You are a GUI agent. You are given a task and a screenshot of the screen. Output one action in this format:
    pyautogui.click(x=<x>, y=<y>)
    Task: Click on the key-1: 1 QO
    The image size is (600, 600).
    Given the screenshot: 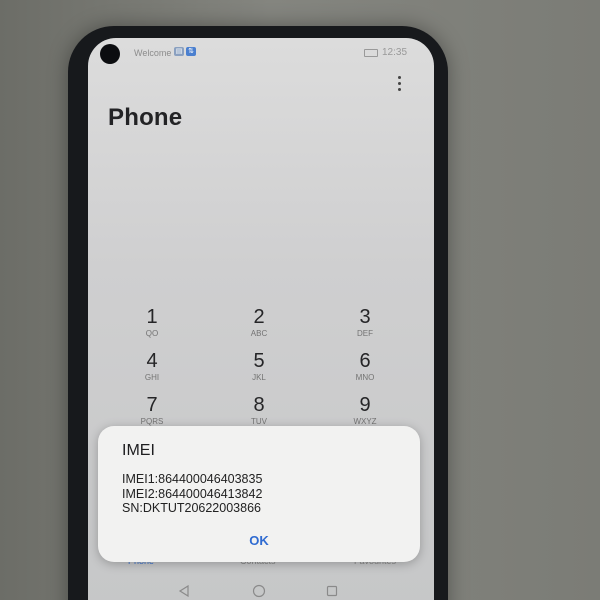 What is the action you would take?
    pyautogui.click(x=152, y=328)
    